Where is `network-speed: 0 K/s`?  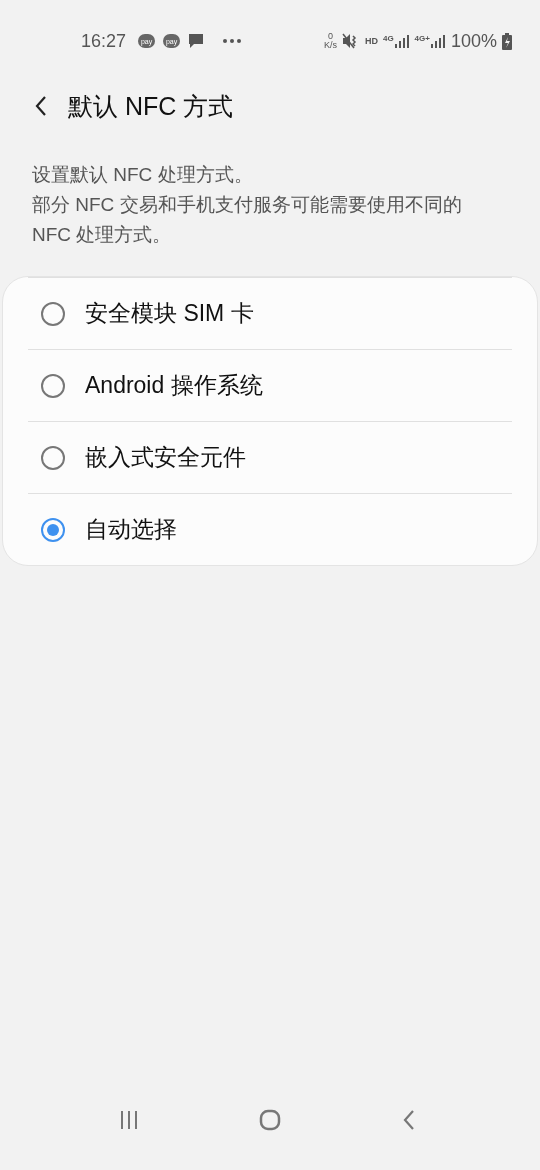 network-speed: 0 K/s is located at coordinates (330, 41).